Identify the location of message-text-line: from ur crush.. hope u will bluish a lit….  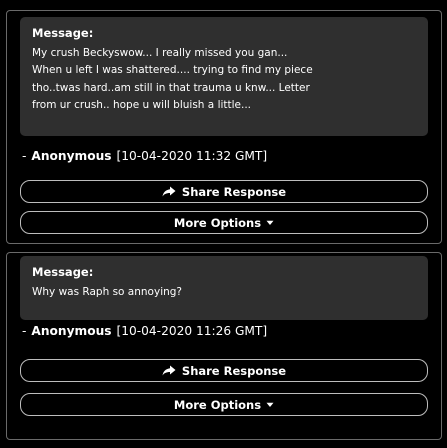
(142, 105).